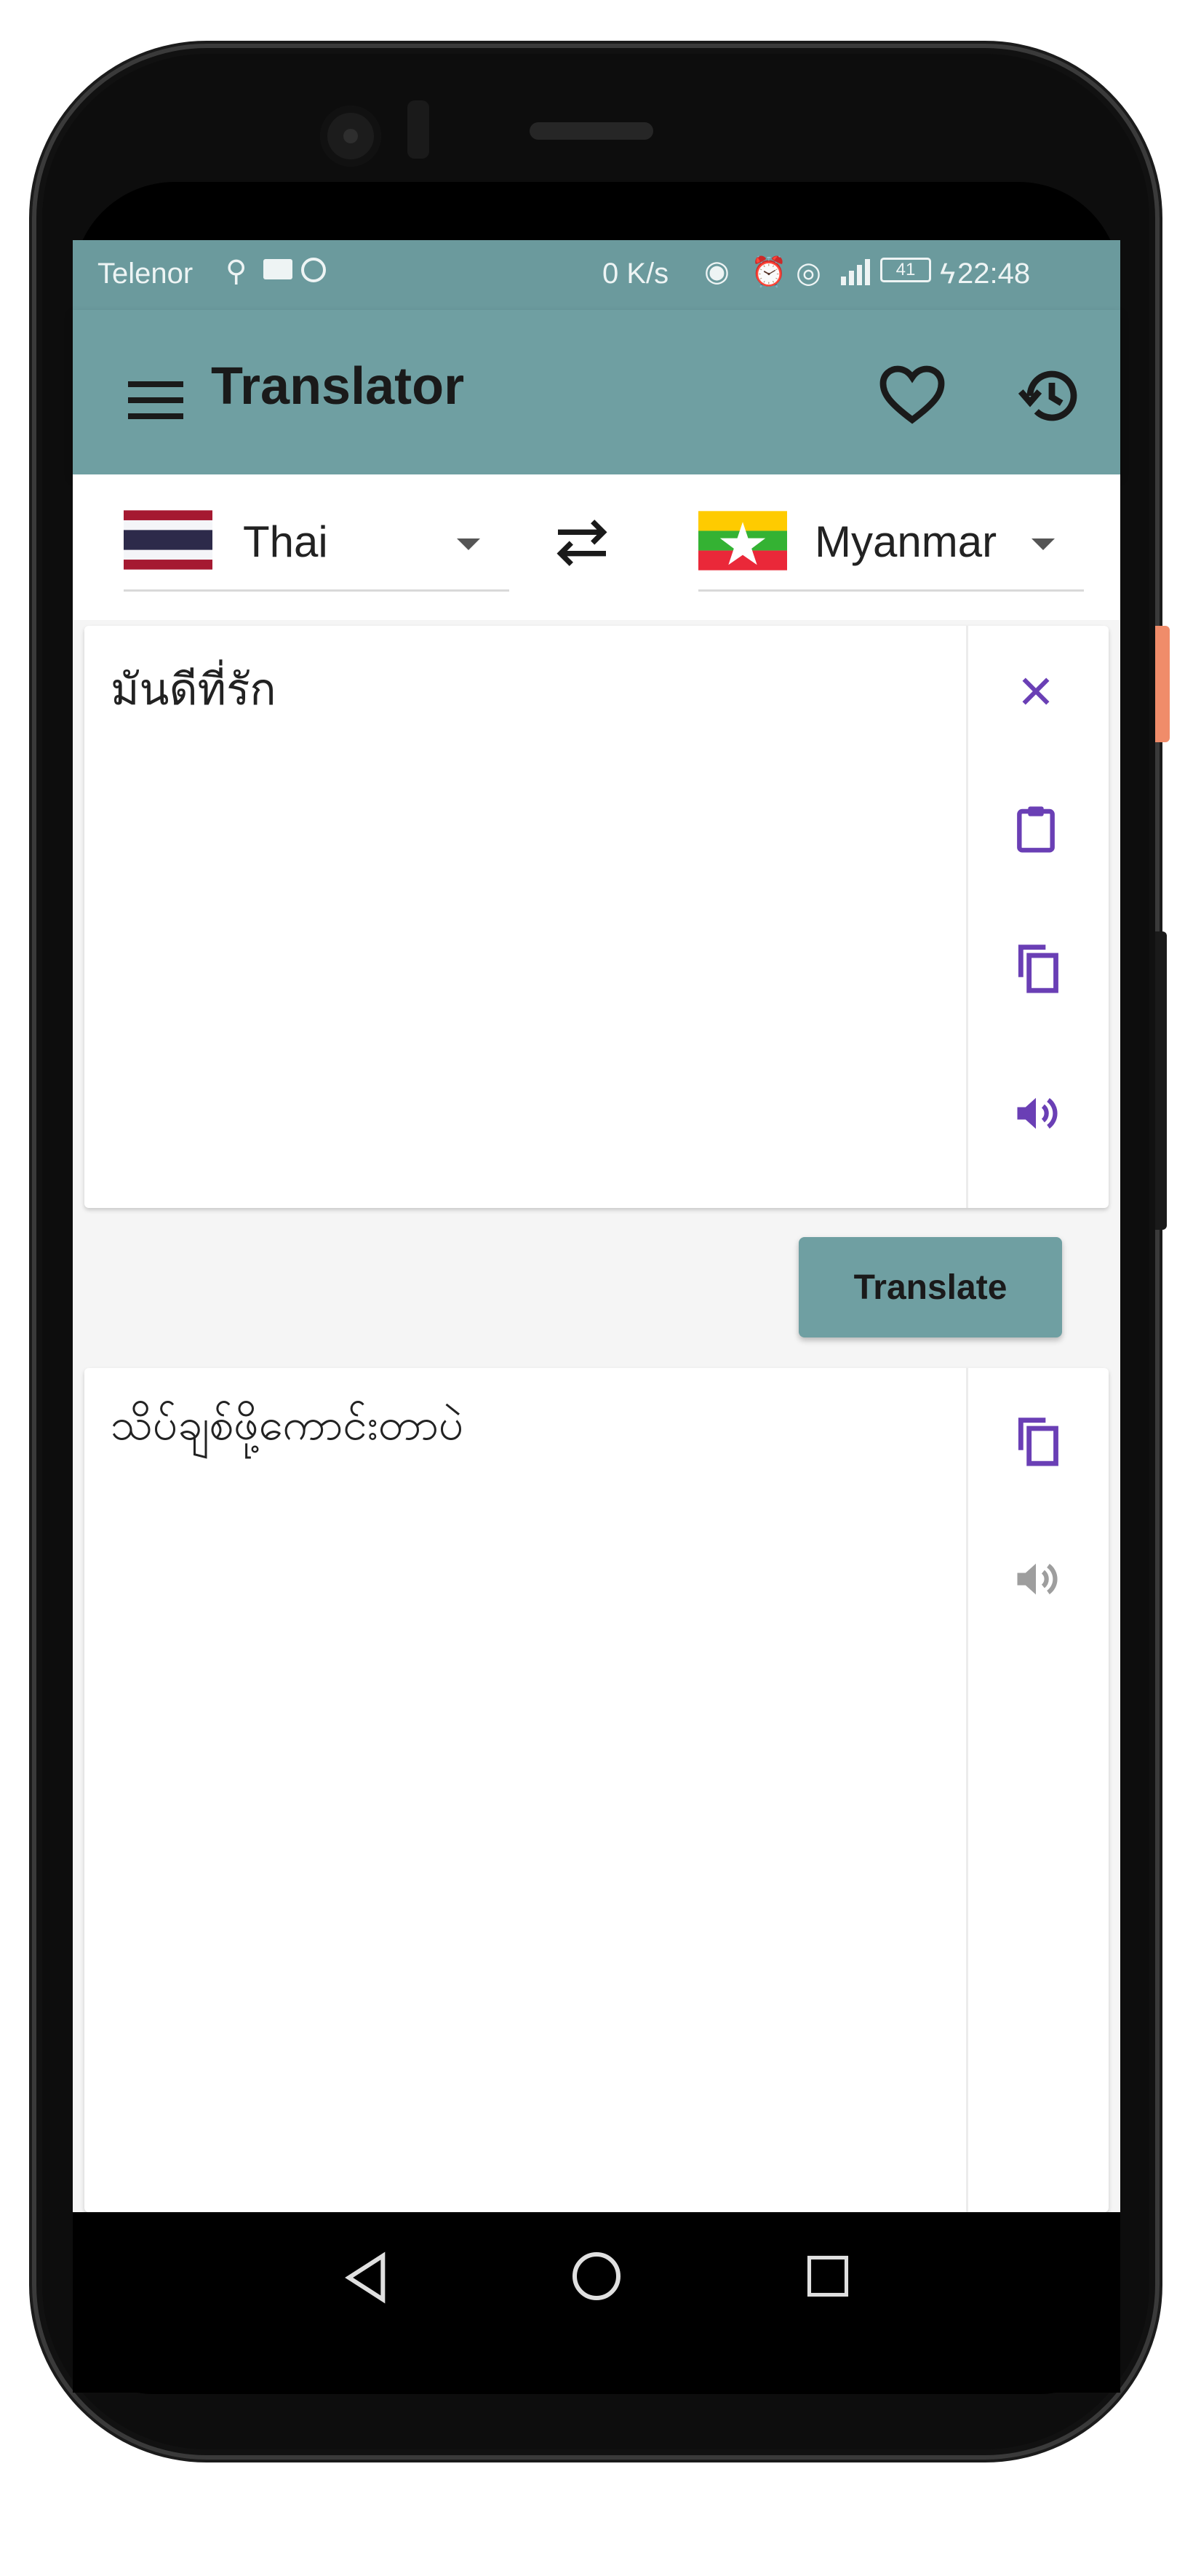 The height and width of the screenshot is (2576, 1193). Describe the element at coordinates (418, 129) in the screenshot. I see `proximity-sensor` at that location.